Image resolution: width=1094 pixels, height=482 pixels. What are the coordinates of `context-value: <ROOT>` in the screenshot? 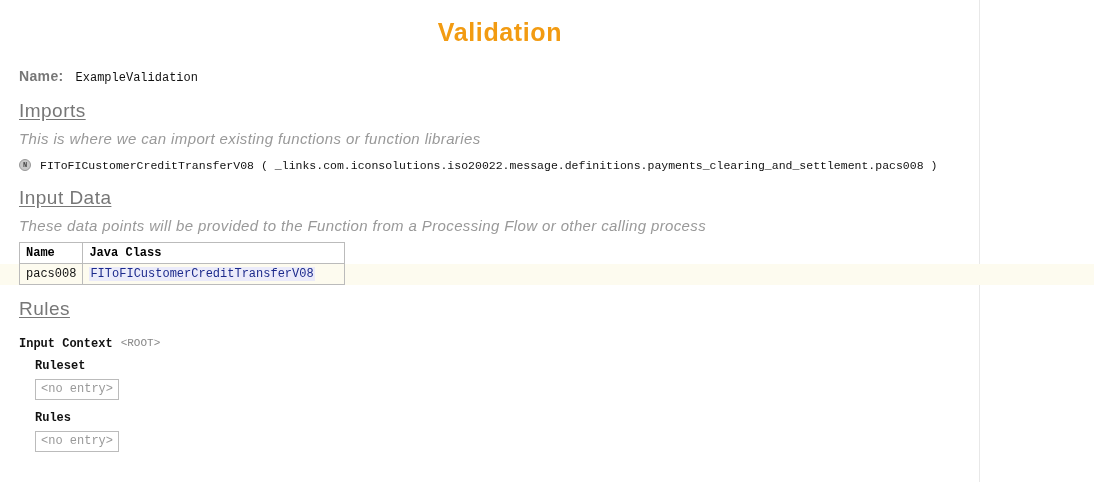 It's located at (140, 344).